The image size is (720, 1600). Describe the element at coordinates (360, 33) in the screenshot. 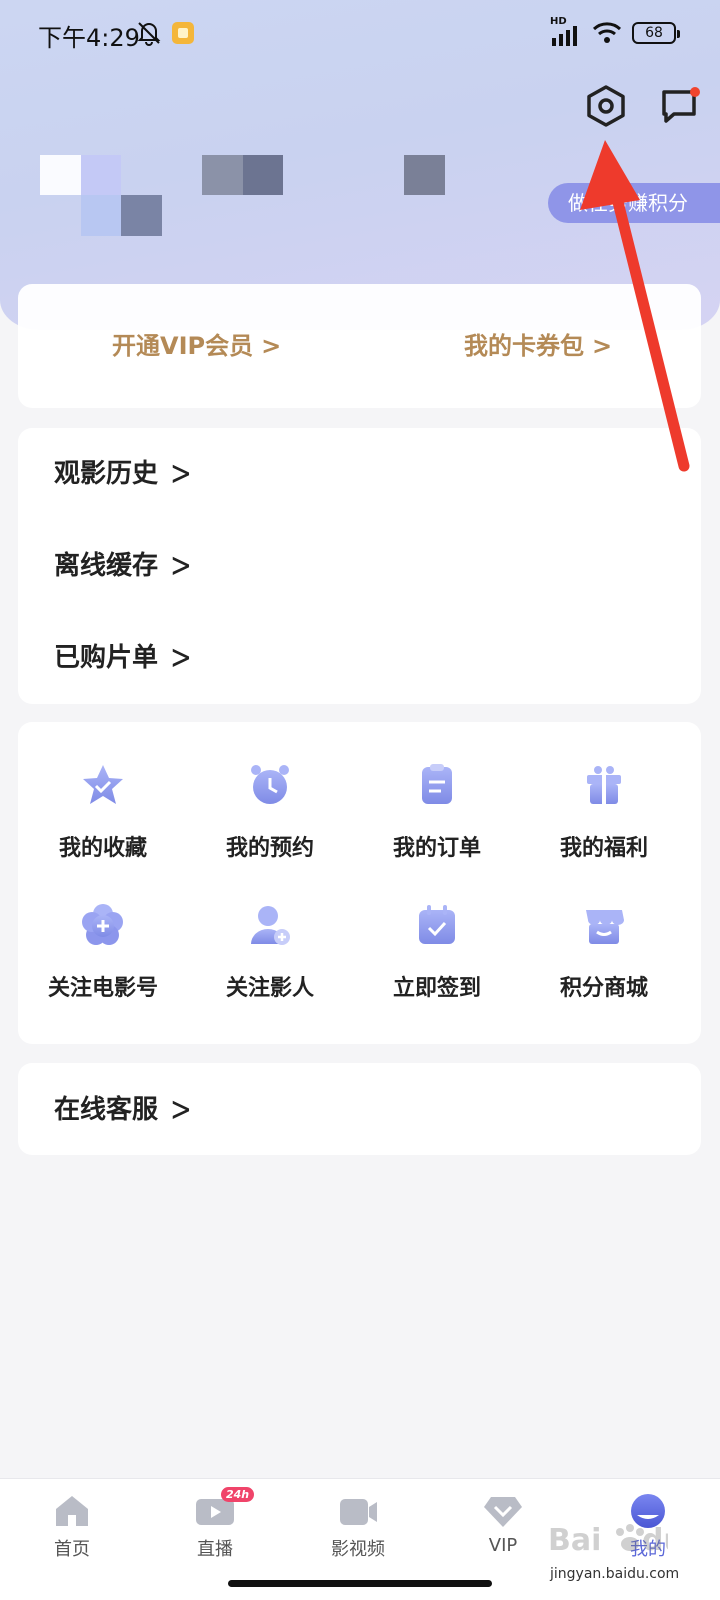

I see `status-bar: 下午4:29 HD 68` at that location.